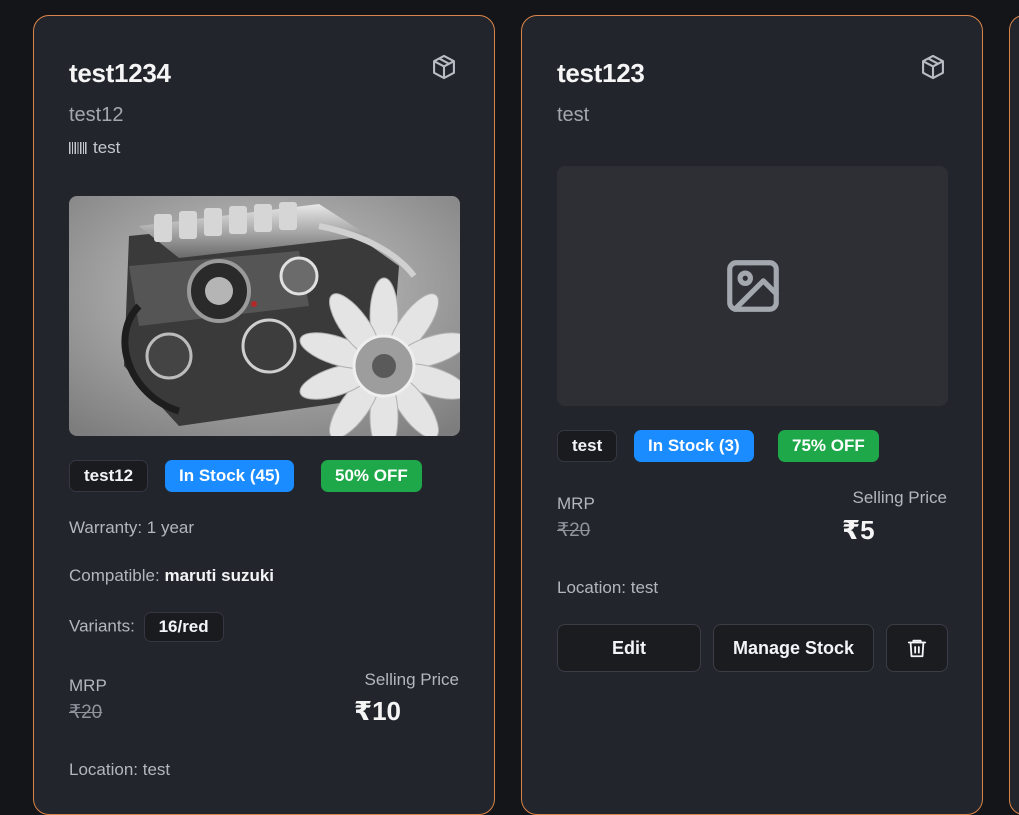  I want to click on delete-button, so click(917, 648).